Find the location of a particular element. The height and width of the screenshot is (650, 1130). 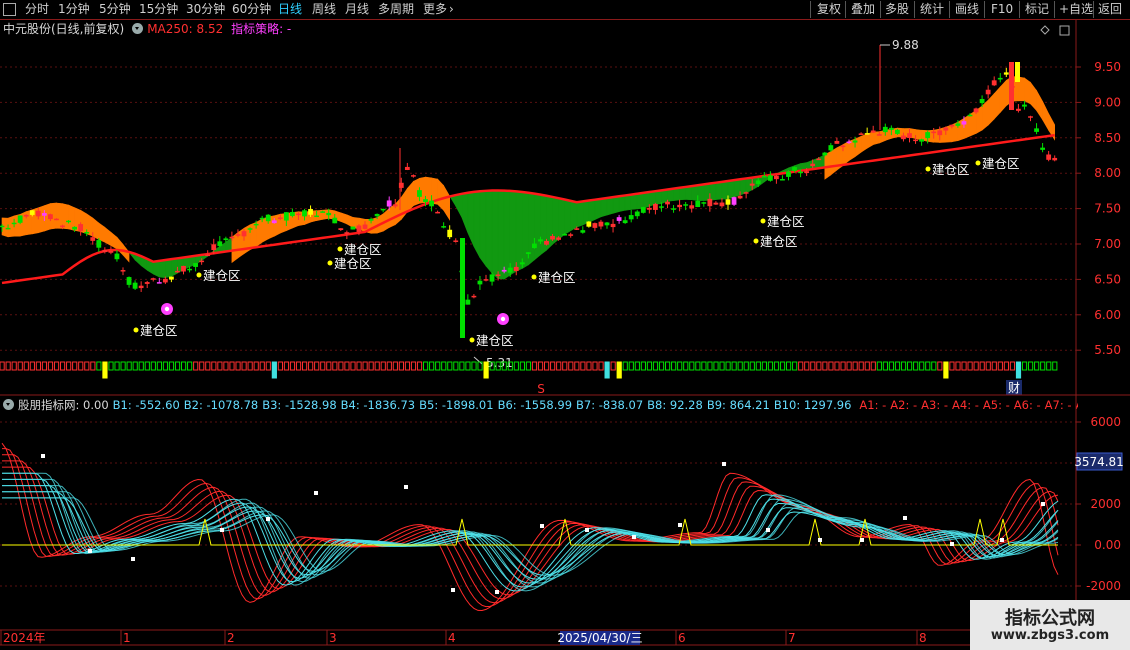

cursor-date-label: 2025/04/30/三 is located at coordinates (599, 638).